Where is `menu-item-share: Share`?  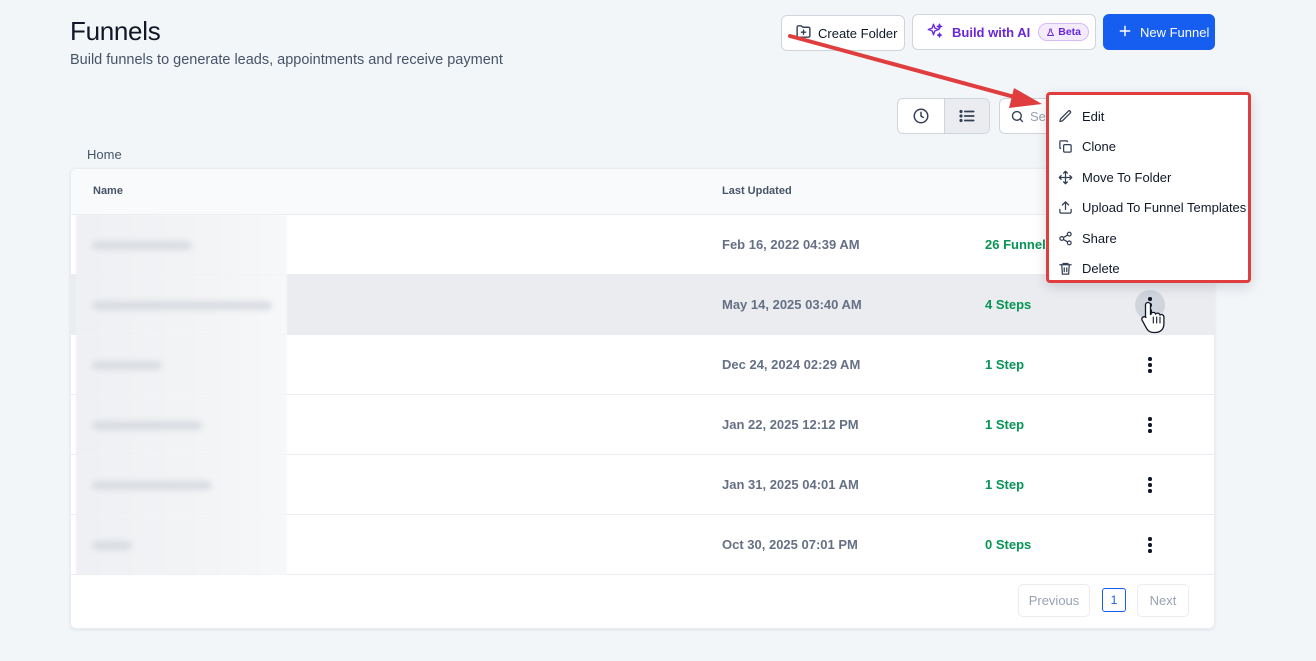 menu-item-share: Share is located at coordinates (1148, 238).